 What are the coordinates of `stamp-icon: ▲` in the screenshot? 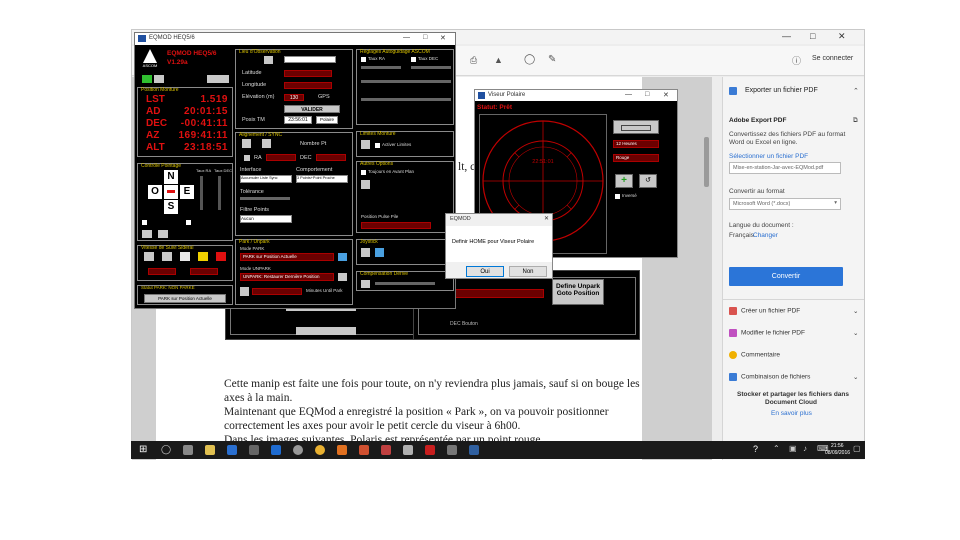 It's located at (498, 60).